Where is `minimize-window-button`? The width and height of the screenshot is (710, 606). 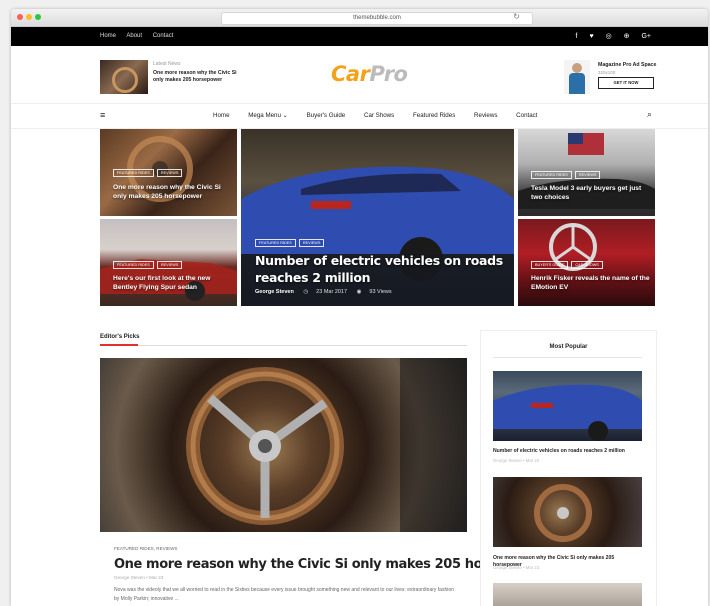 minimize-window-button is located at coordinates (29, 17).